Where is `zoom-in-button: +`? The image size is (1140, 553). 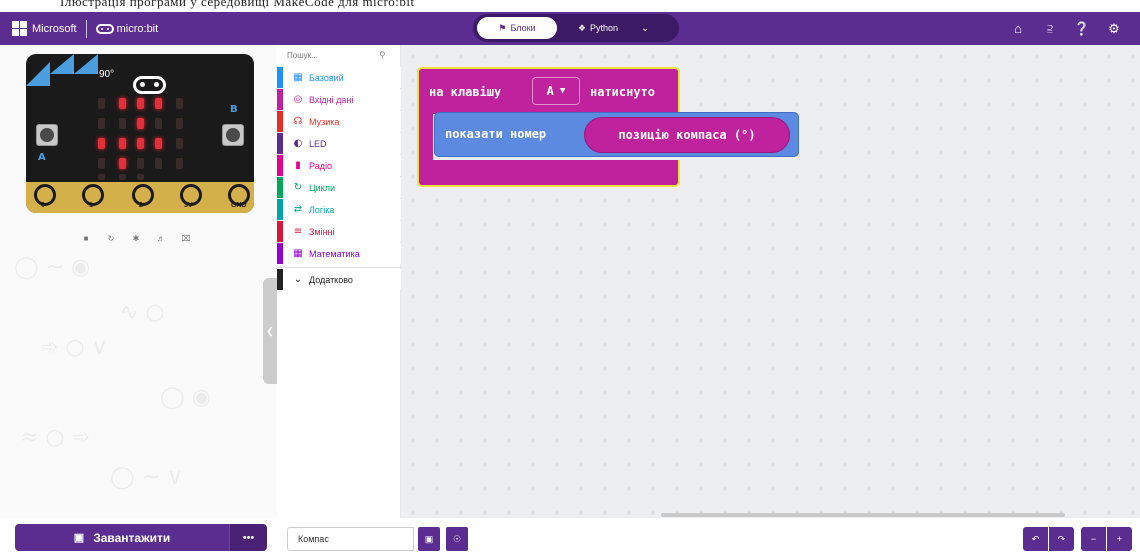
zoom-in-button: + is located at coordinates (1119, 539).